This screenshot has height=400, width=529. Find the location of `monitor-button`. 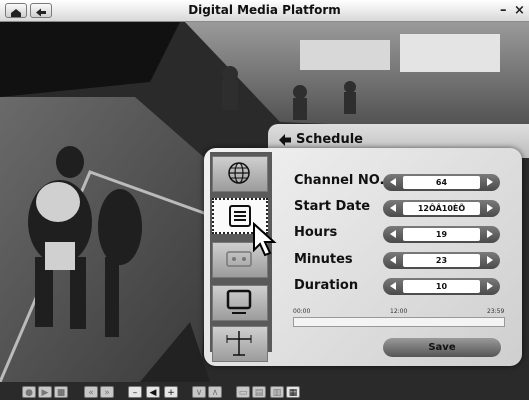

monitor-button is located at coordinates (240, 303).